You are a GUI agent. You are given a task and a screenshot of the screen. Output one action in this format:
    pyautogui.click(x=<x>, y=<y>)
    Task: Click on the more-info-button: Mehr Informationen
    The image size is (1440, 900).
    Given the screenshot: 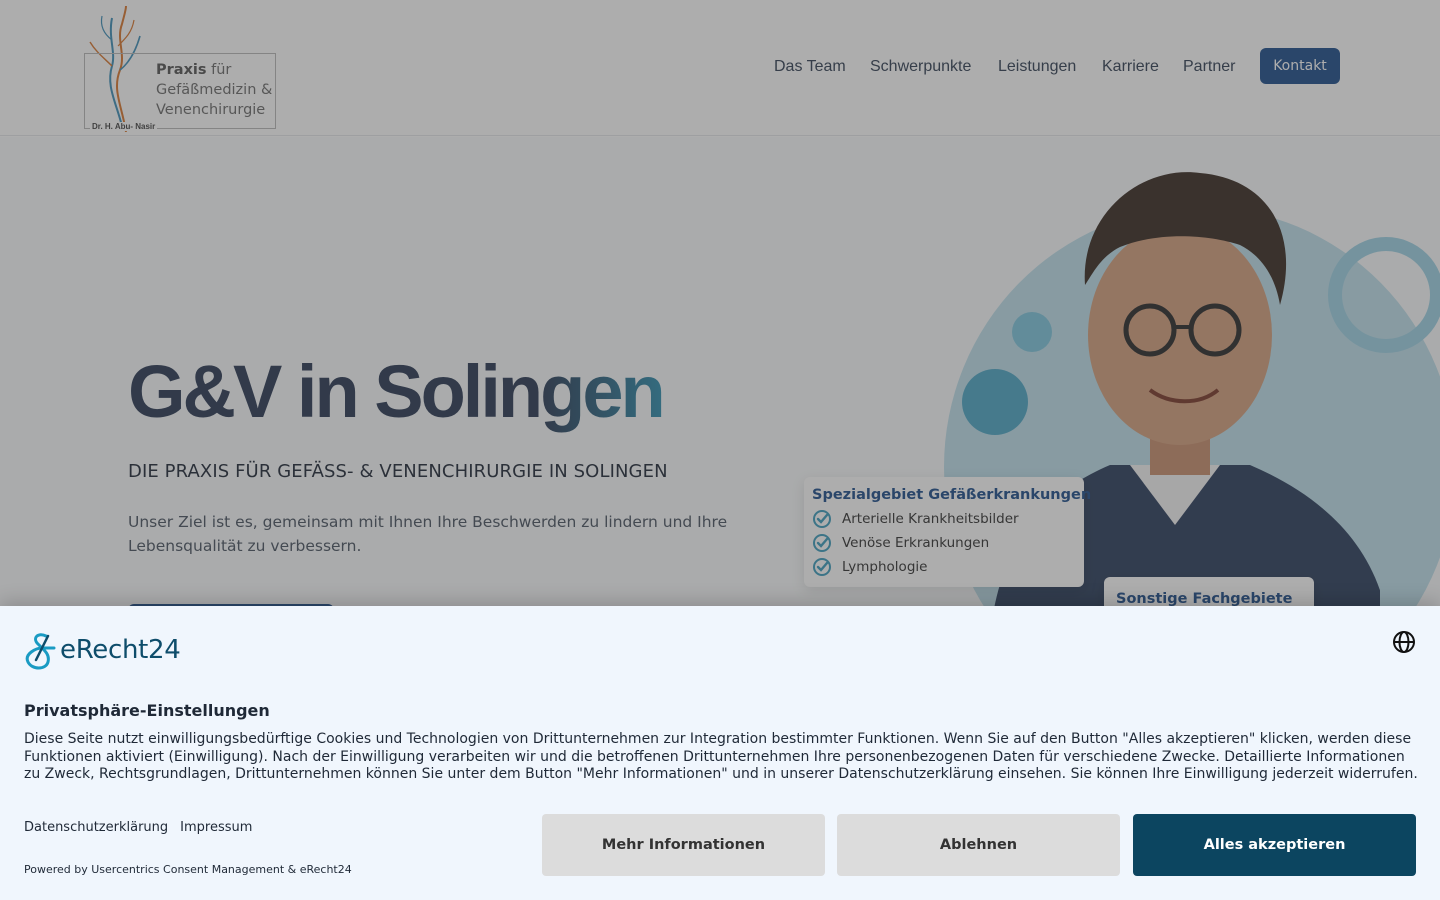 What is the action you would take?
    pyautogui.click(x=683, y=845)
    